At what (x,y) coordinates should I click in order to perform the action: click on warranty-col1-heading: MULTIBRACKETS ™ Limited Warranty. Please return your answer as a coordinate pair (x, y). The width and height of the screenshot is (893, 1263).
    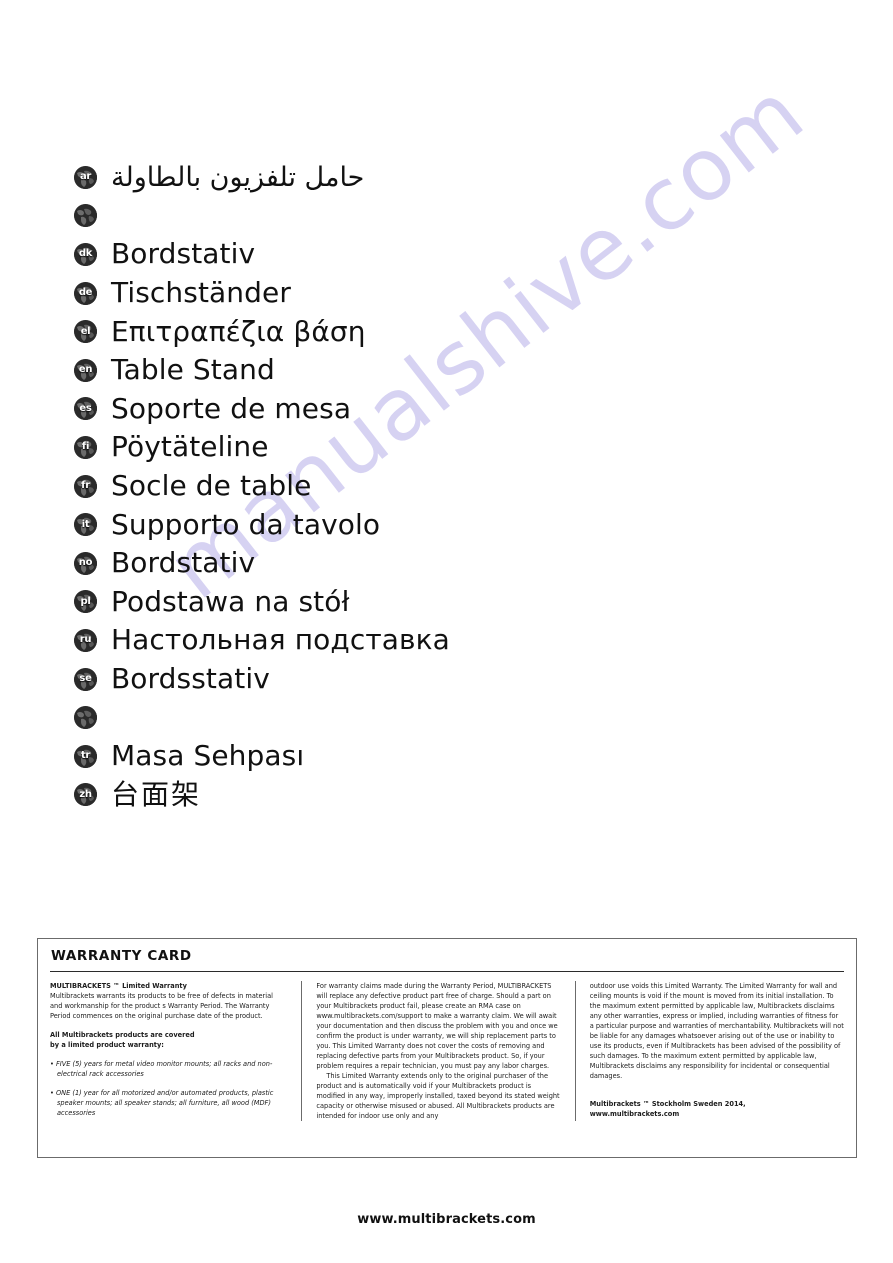
    Looking at the image, I should click on (118, 986).